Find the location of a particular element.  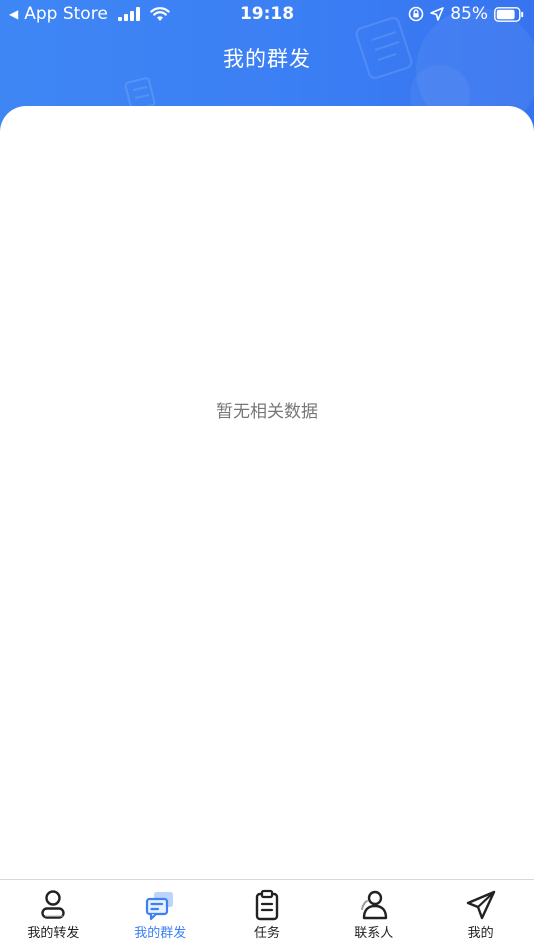

tab-label: 我的 is located at coordinates (480, 933).